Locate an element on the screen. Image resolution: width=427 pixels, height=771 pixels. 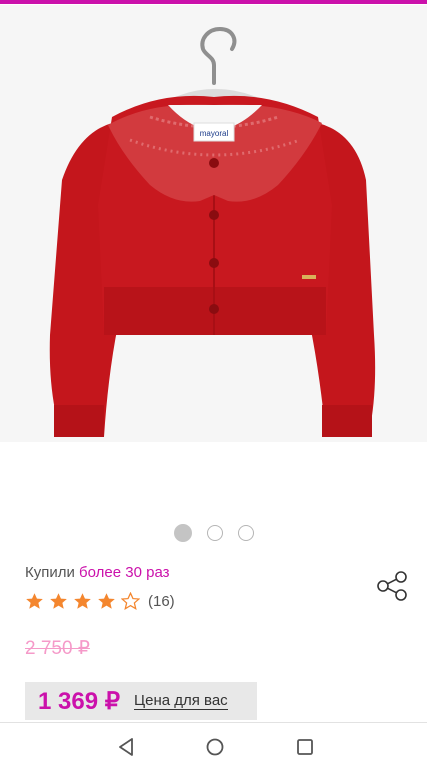
current-price: 1 369 ₽ is located at coordinates (79, 701).